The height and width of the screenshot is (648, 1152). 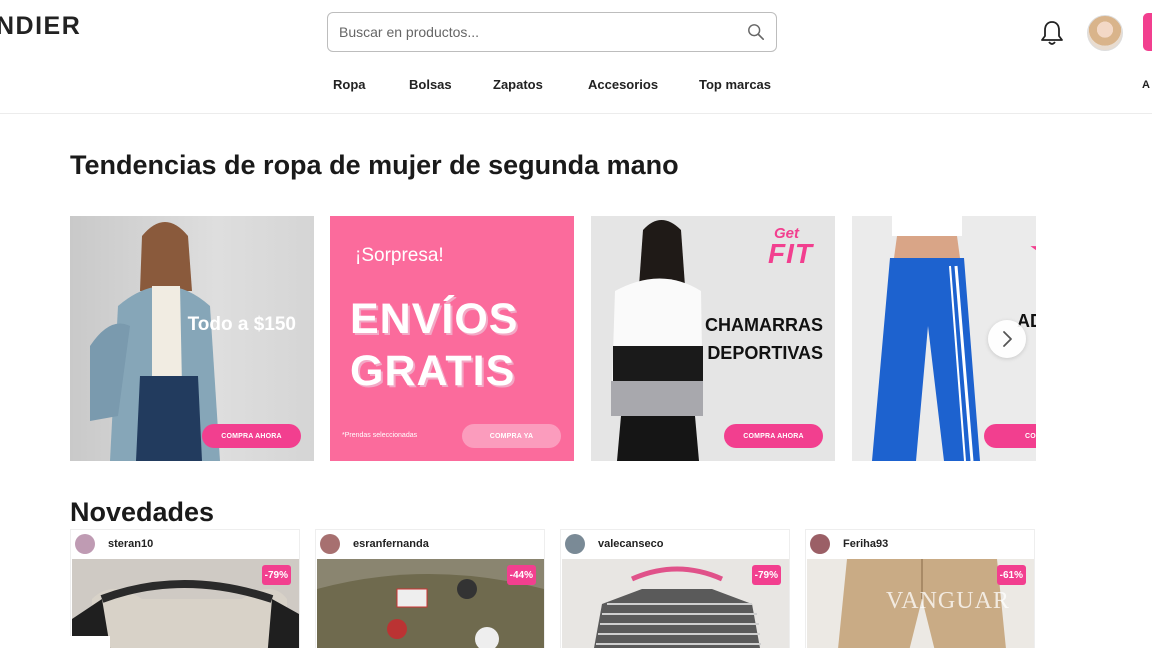 I want to click on banner-2-cta-button: COMPRA YA, so click(x=511, y=436).